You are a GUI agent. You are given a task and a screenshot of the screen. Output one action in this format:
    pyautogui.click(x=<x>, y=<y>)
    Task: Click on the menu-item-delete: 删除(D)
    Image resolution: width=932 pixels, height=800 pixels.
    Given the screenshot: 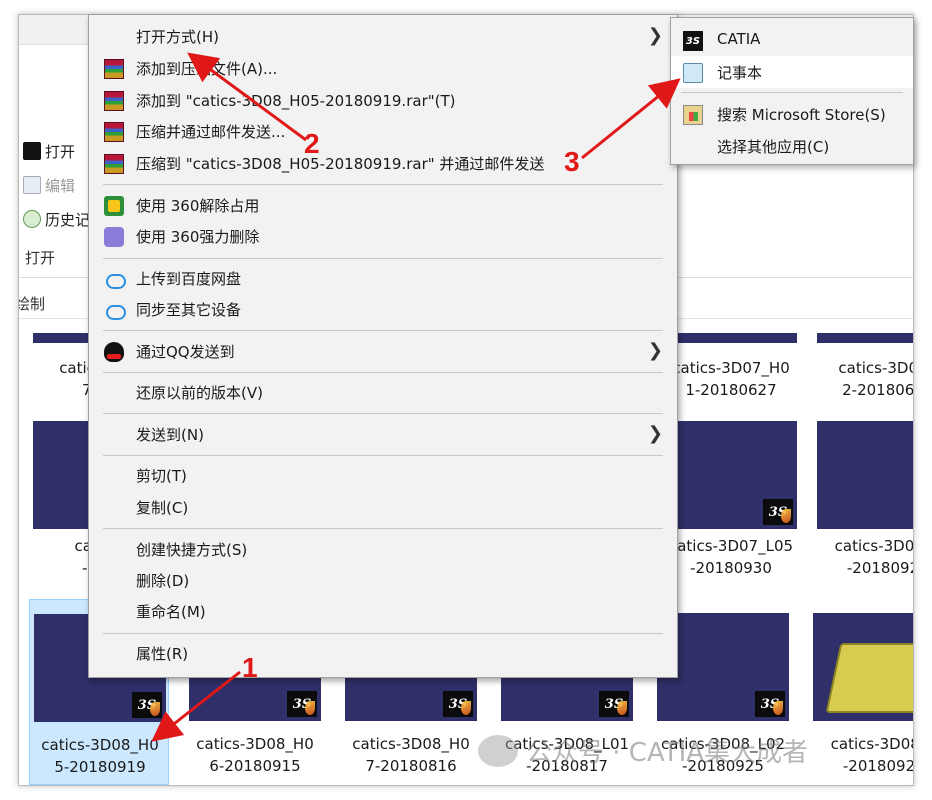 What is the action you would take?
    pyautogui.click(x=383, y=580)
    